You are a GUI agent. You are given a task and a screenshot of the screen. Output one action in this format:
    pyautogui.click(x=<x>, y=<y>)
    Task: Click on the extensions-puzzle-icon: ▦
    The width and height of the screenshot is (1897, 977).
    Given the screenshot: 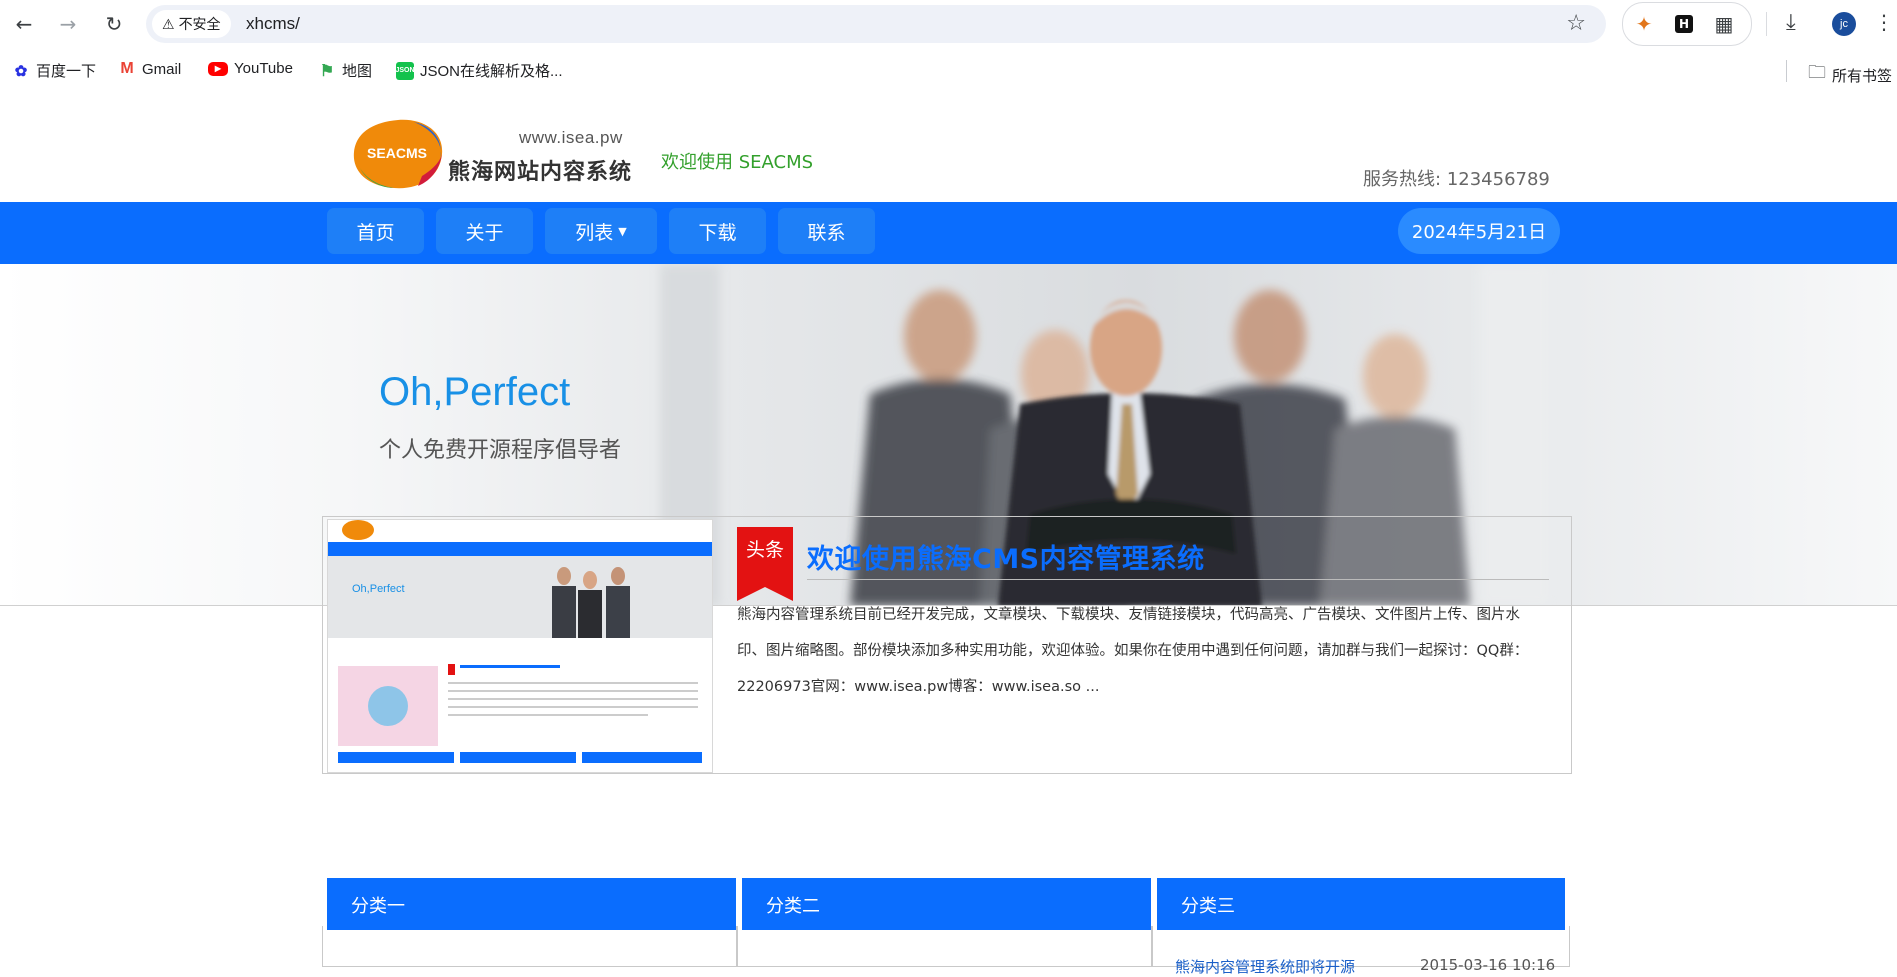 What is the action you would take?
    pyautogui.click(x=1724, y=24)
    